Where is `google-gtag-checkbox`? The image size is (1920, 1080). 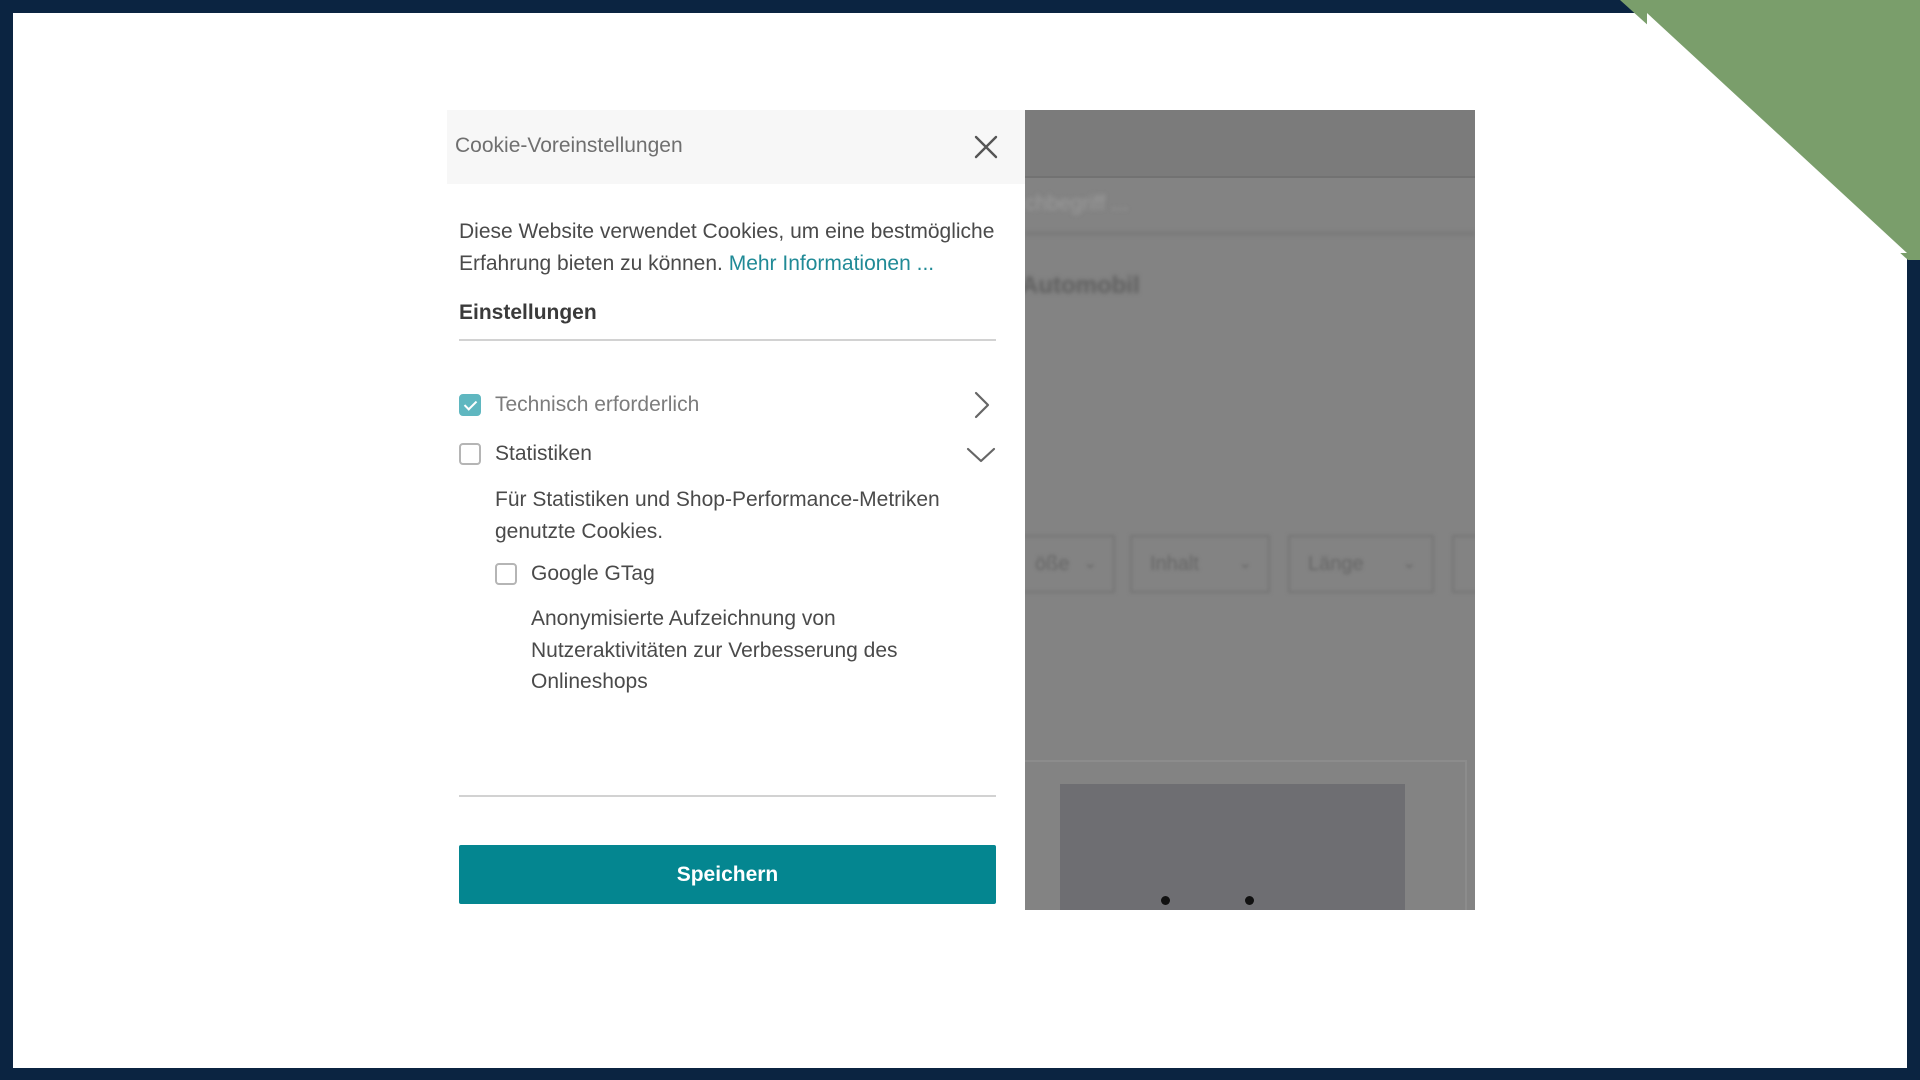 google-gtag-checkbox is located at coordinates (506, 574).